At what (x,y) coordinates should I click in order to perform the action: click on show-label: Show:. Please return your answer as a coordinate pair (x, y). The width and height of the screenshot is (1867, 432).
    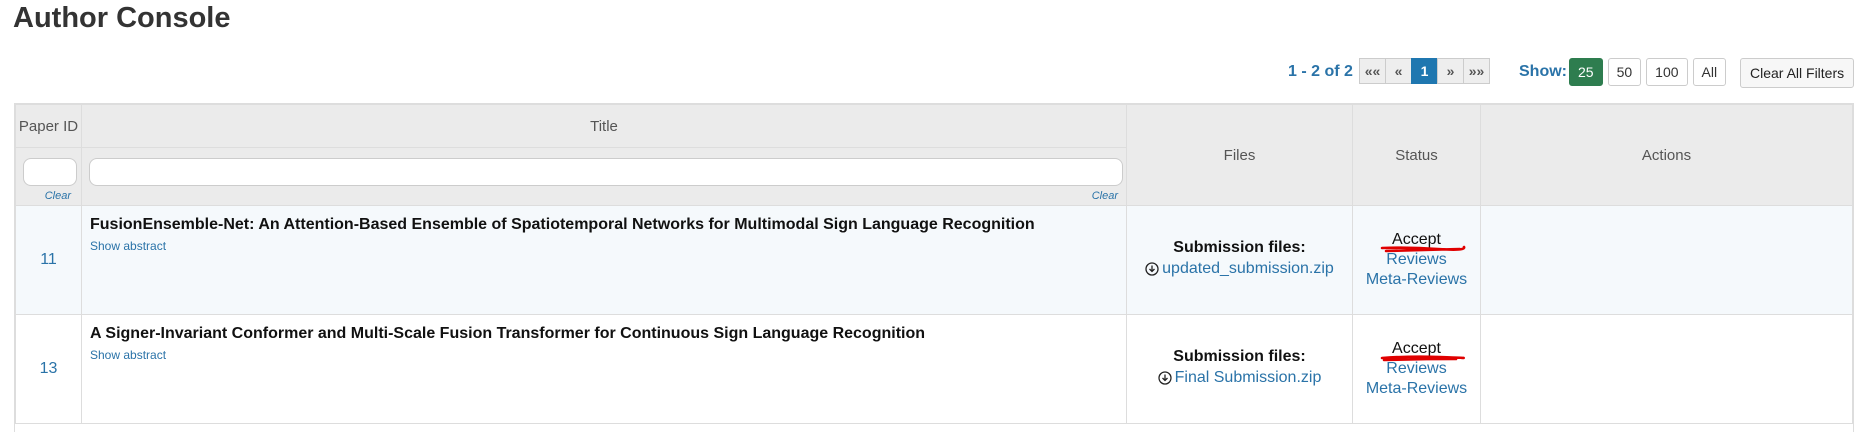
    Looking at the image, I should click on (1543, 71).